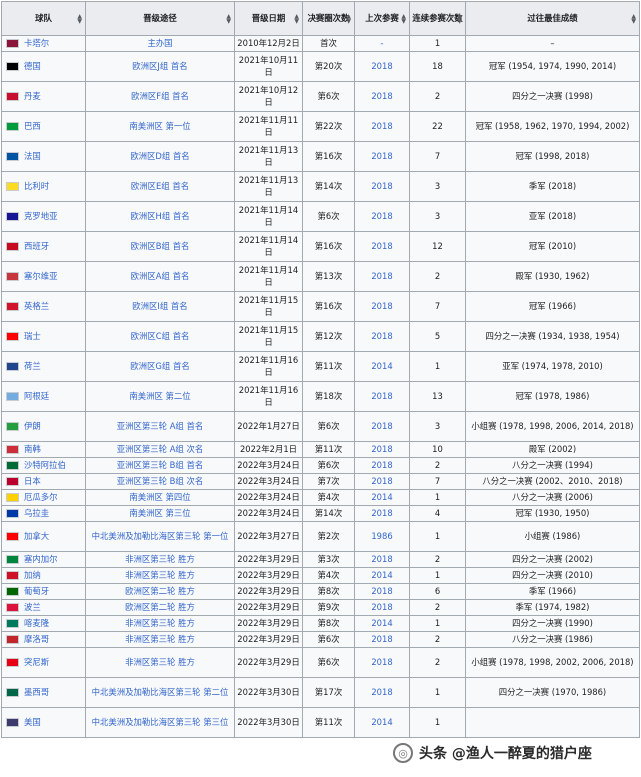 Image resolution: width=641 pixels, height=777 pixels. What do you see at coordinates (159, 306) in the screenshot?
I see `route-link: 欧洲区I组 首名` at bounding box center [159, 306].